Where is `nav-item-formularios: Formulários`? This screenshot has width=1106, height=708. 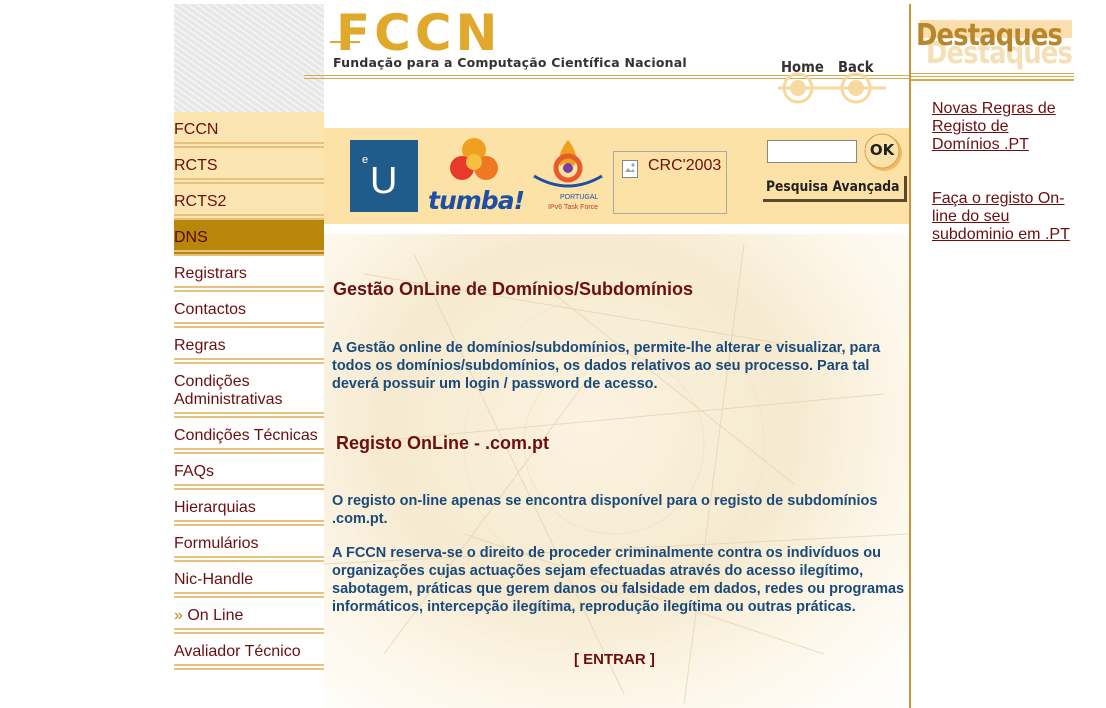
nav-item-formularios: Formulários is located at coordinates (249, 544).